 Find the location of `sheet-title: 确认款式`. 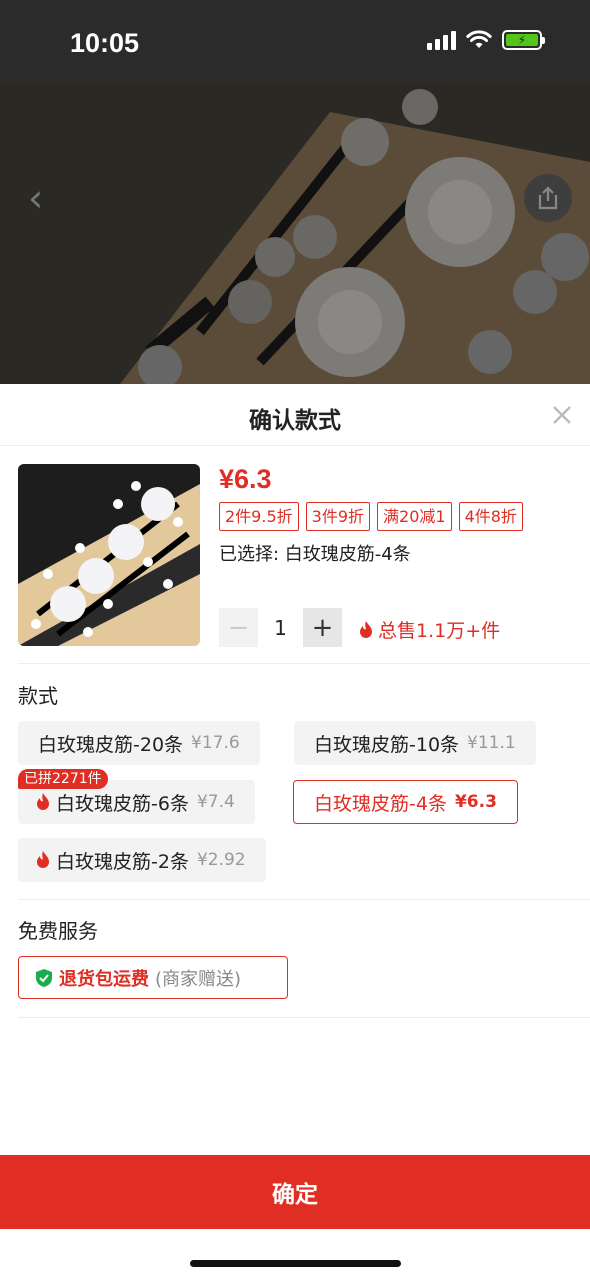

sheet-title: 确认款式 is located at coordinates (295, 421).